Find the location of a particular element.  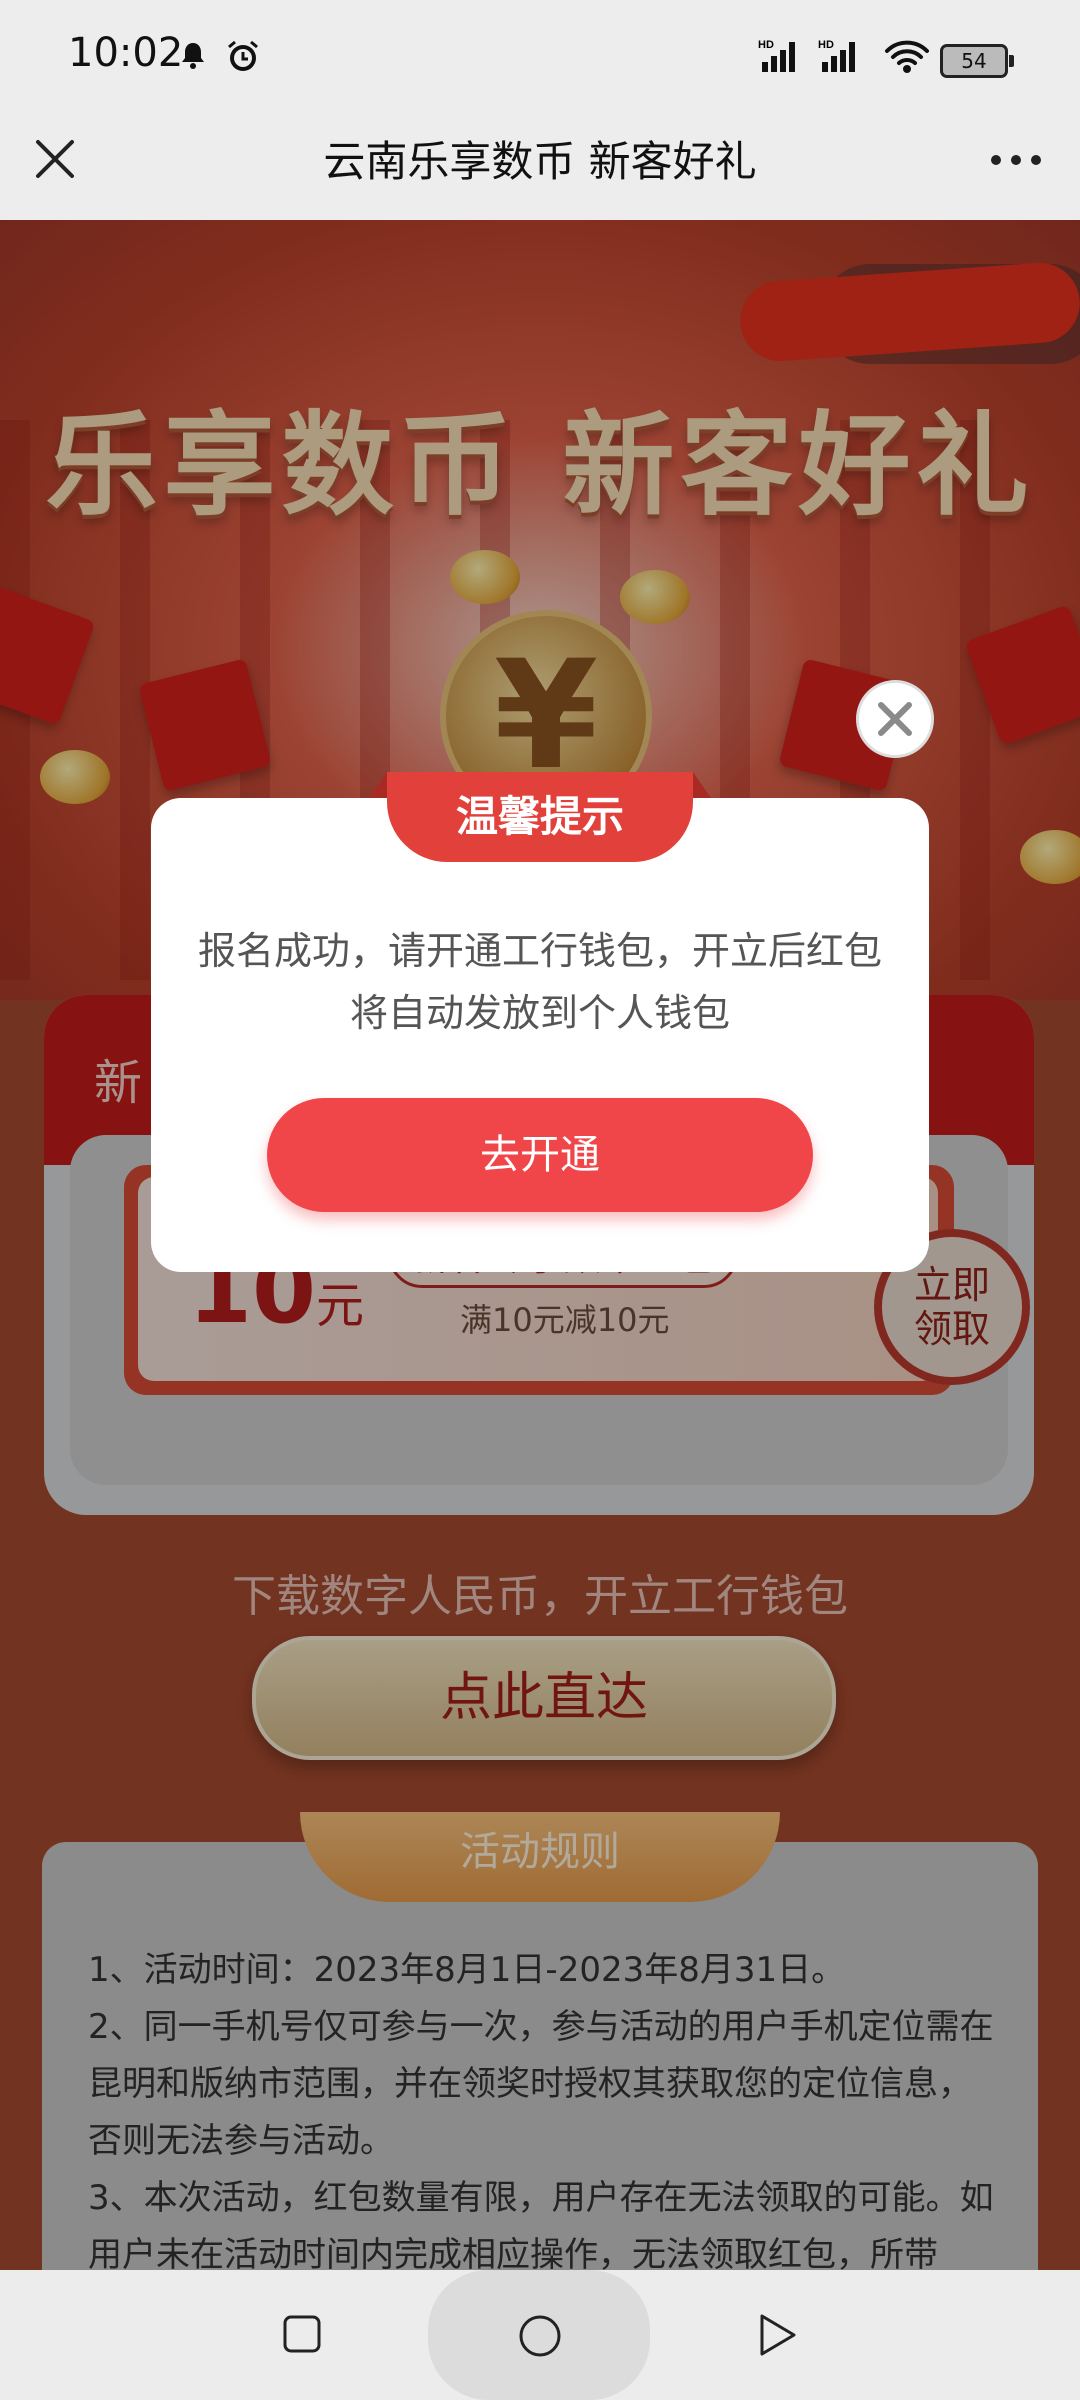

system-nav-bar is located at coordinates (540, 2335).